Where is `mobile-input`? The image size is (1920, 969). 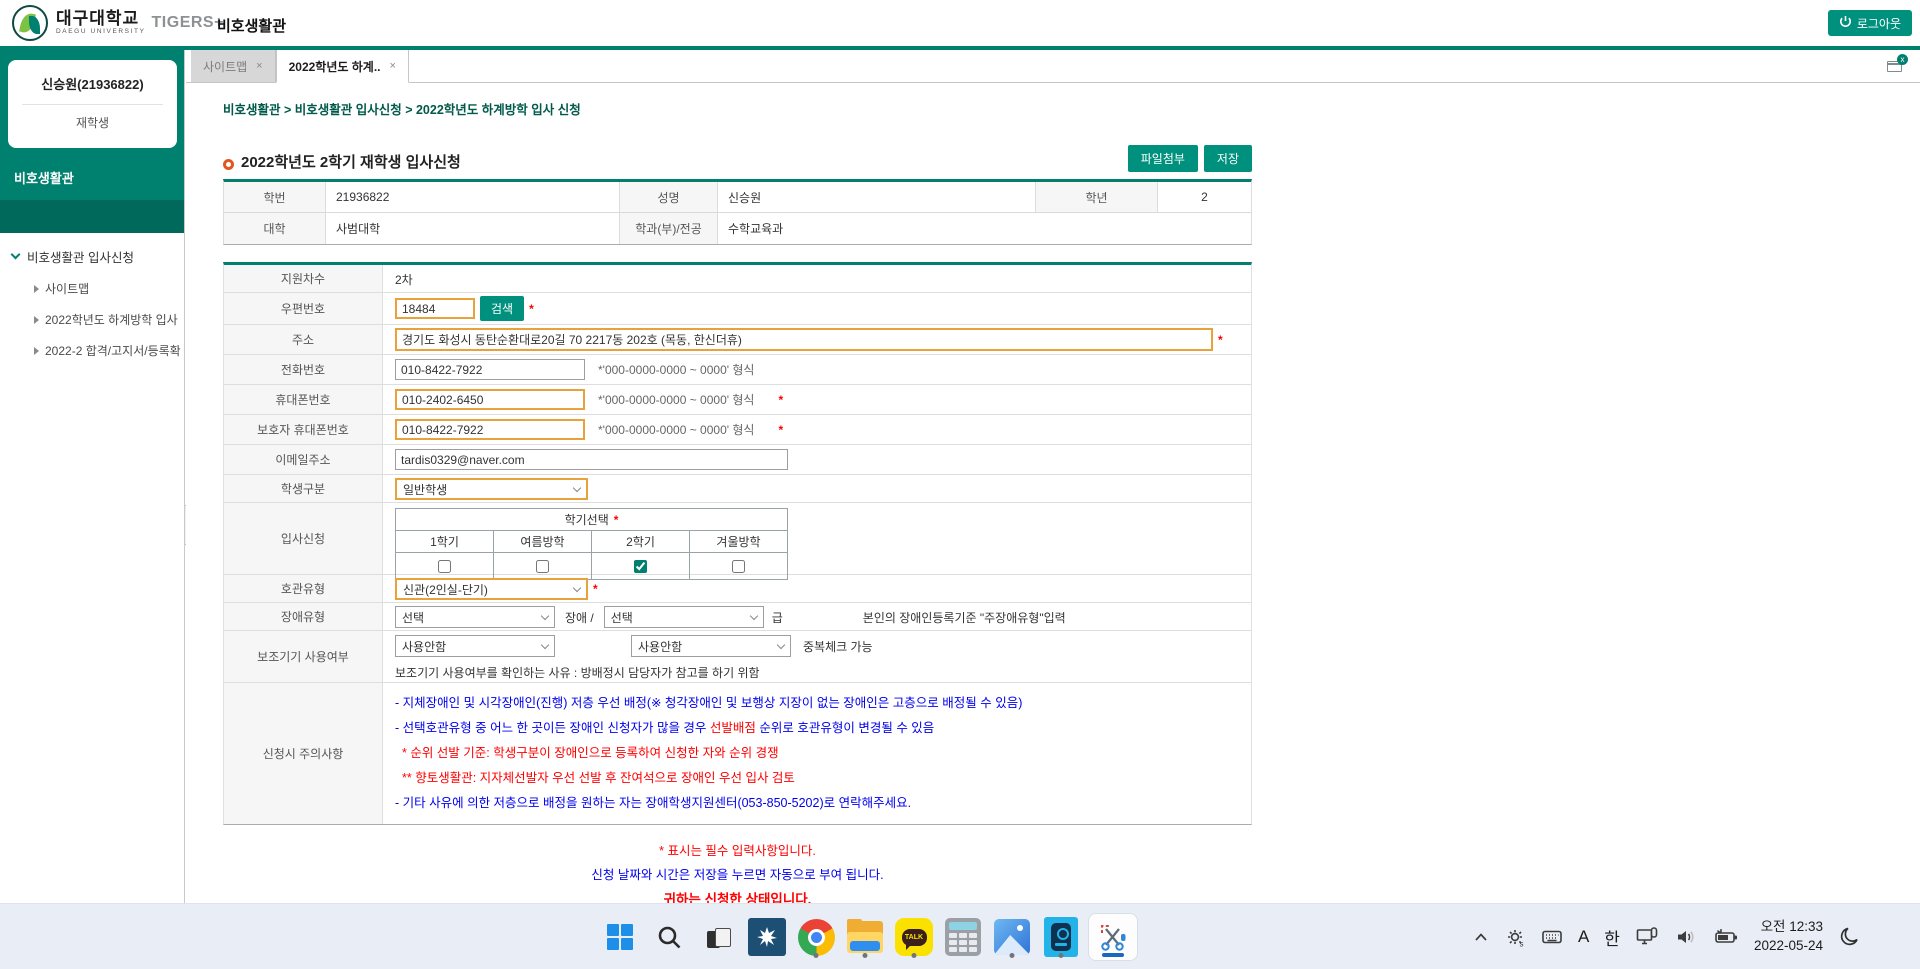 mobile-input is located at coordinates (490, 399).